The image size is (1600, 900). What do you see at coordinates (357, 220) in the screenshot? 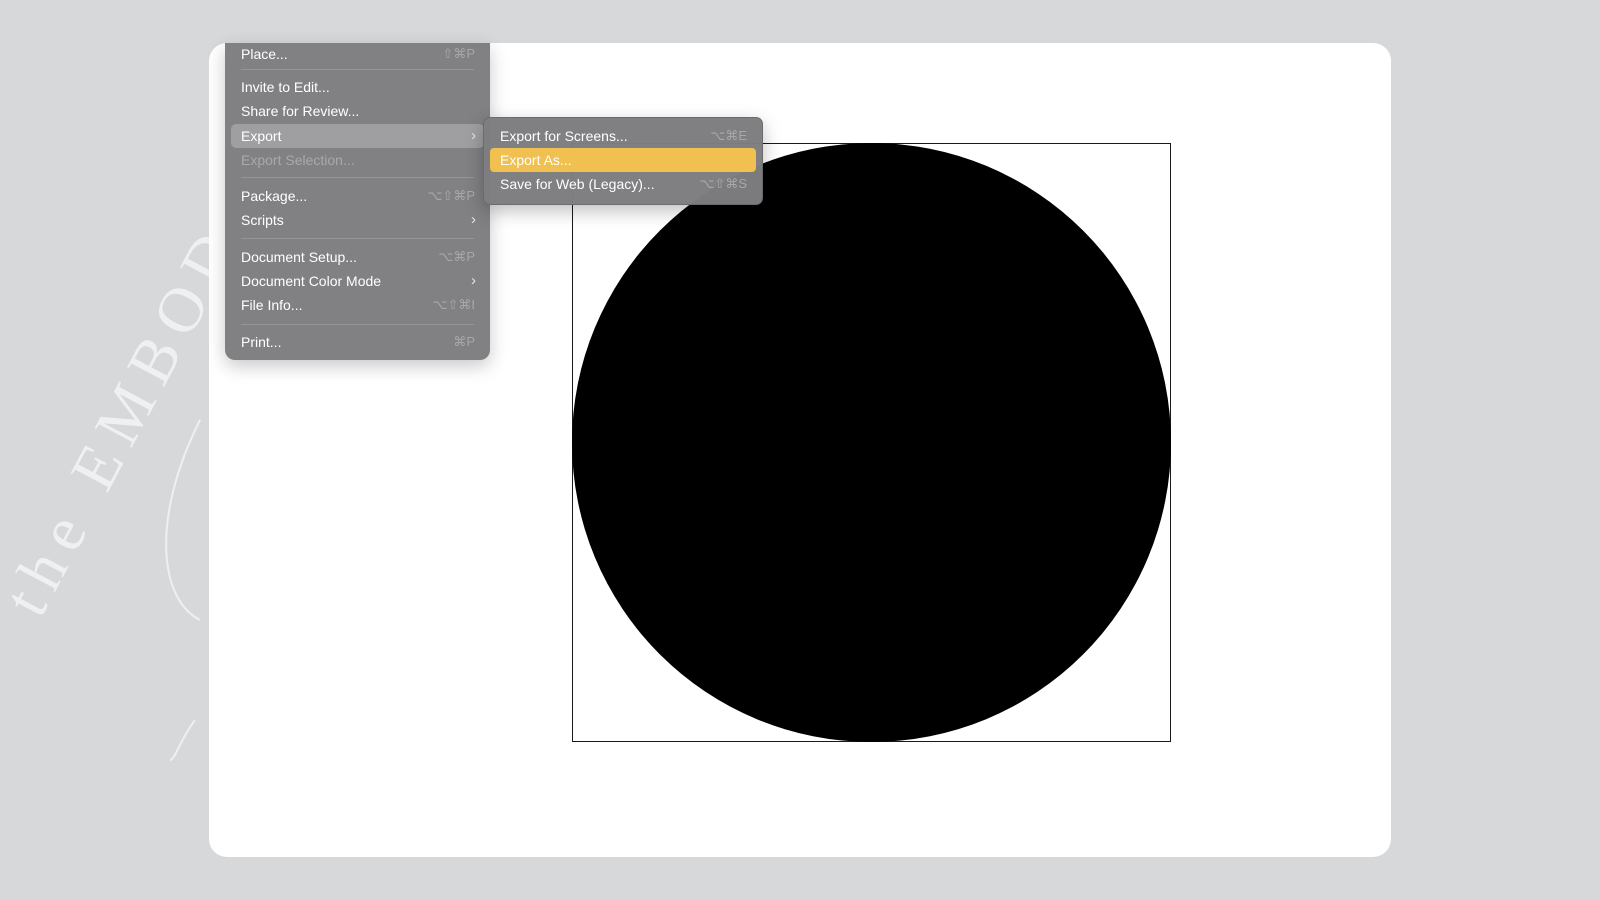
I see `menu-item-scripts: Scripts ›` at bounding box center [357, 220].